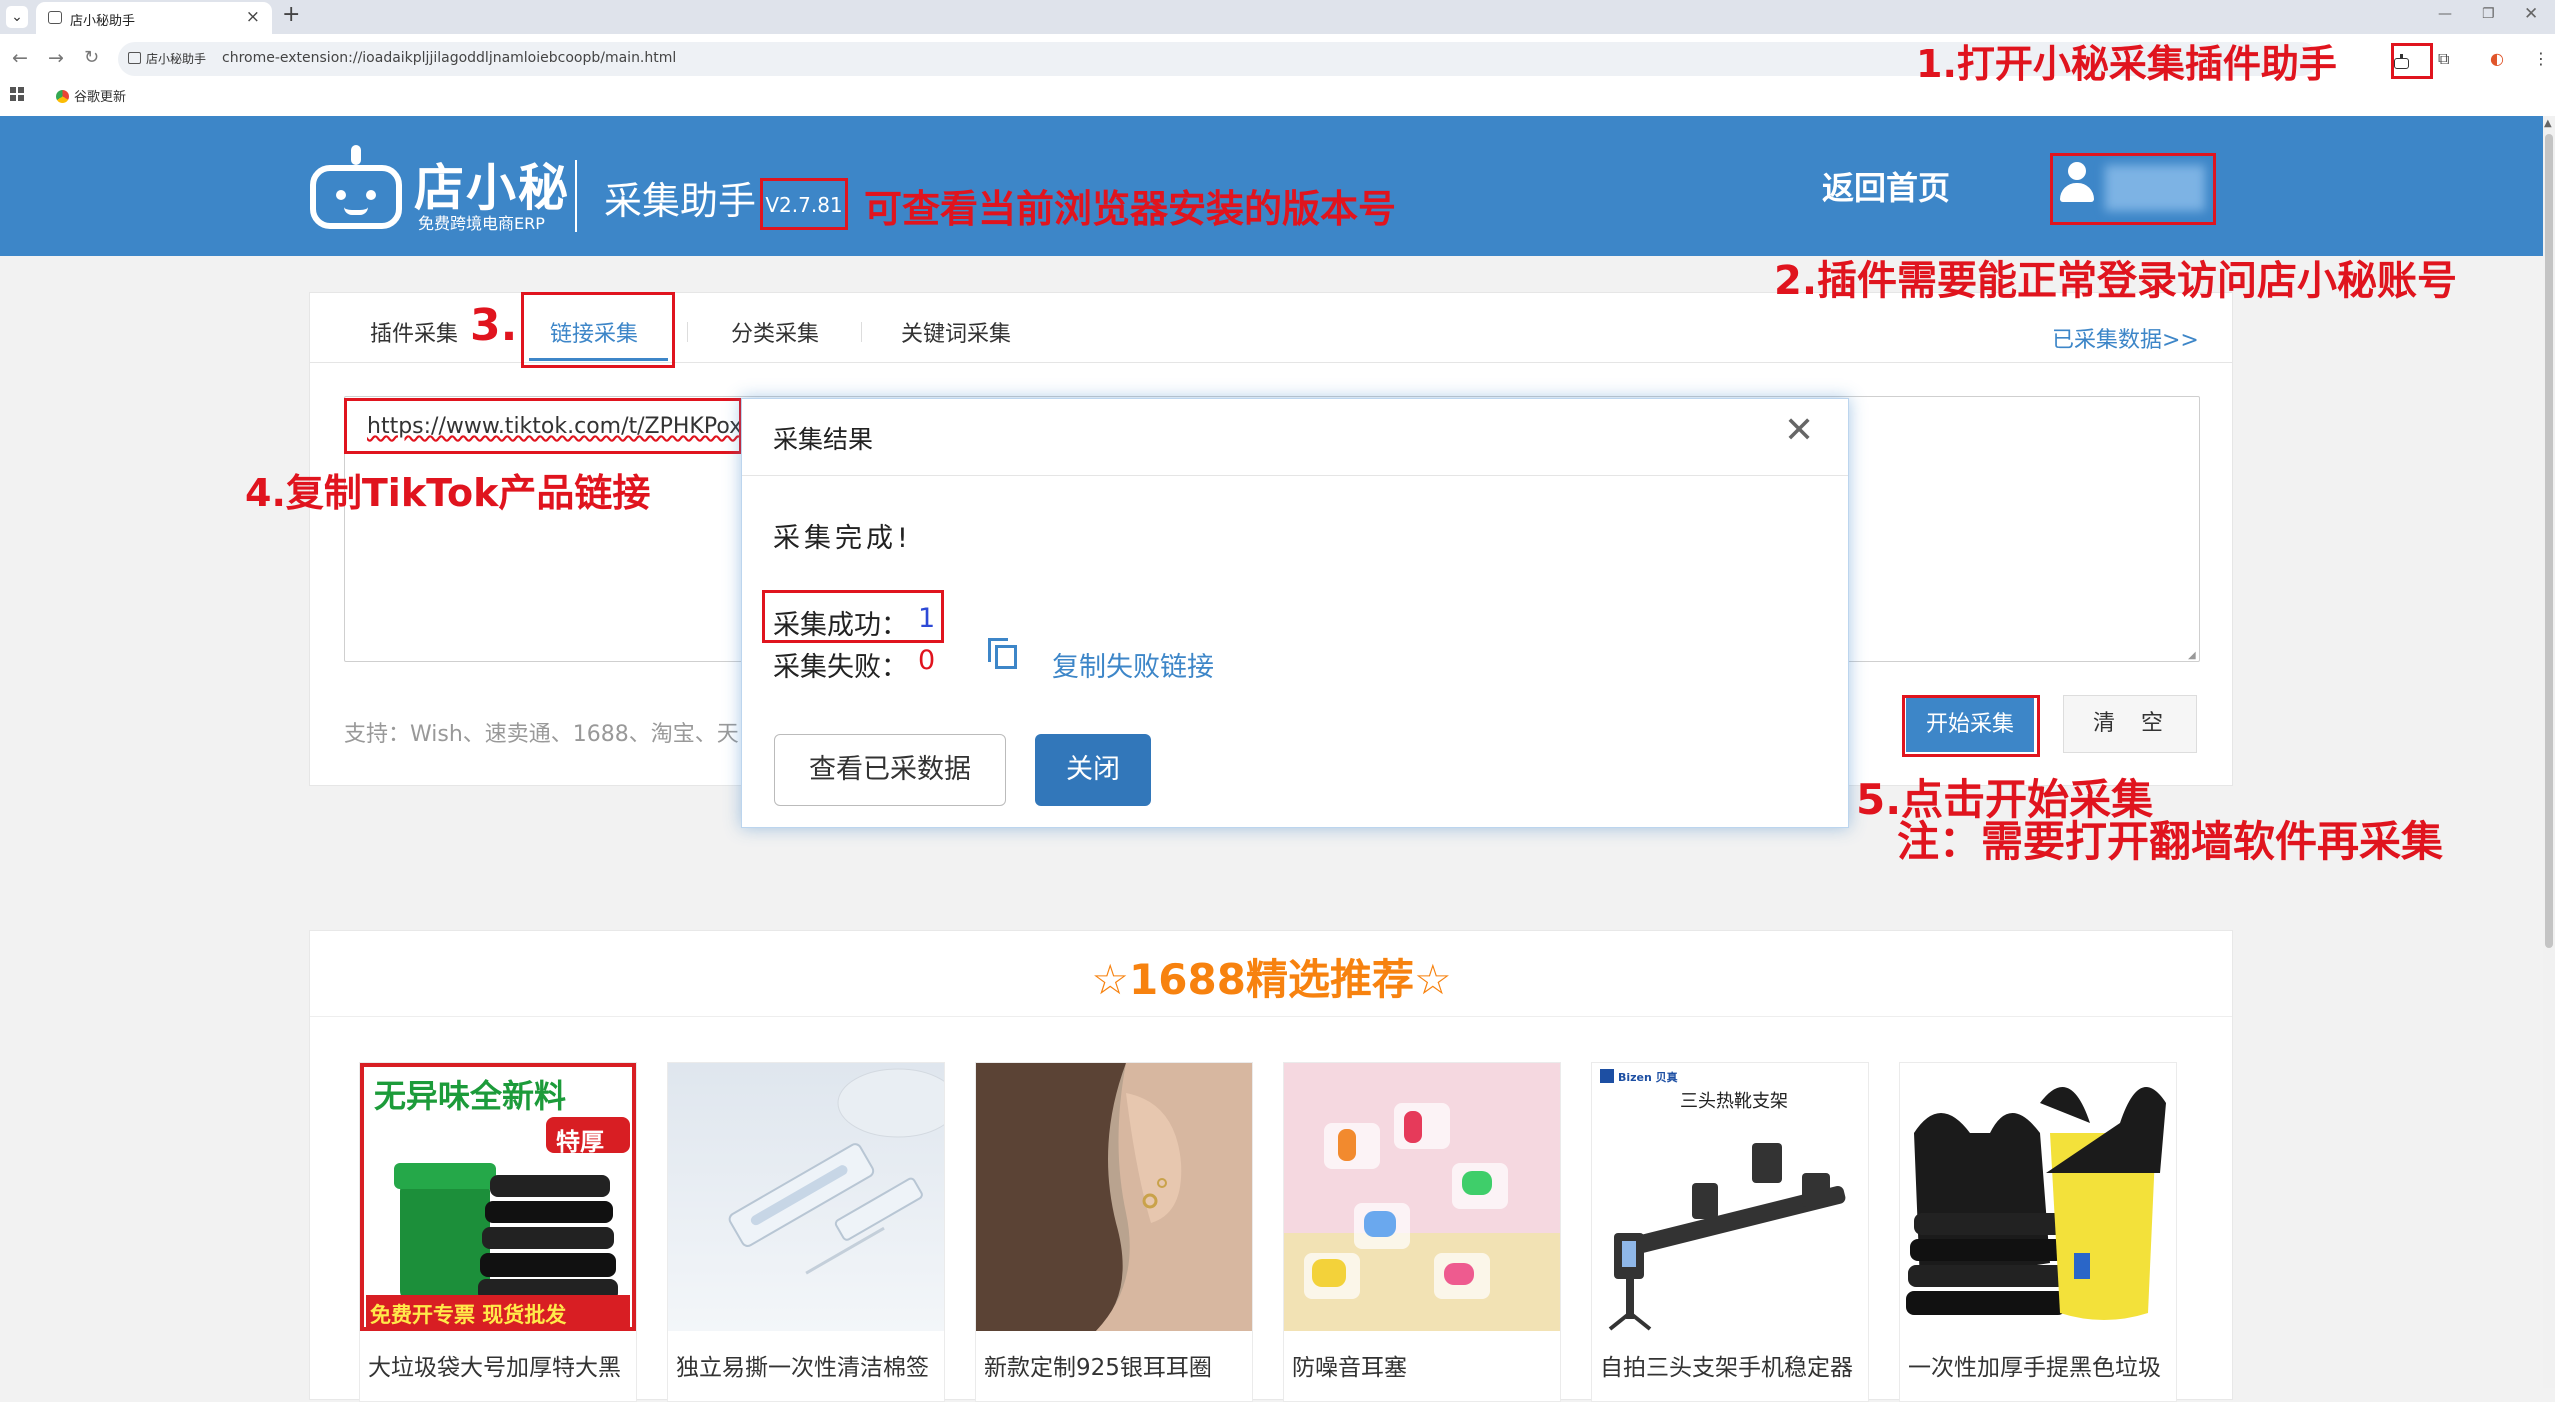 The height and width of the screenshot is (1402, 2555). Describe the element at coordinates (154, 18) in the screenshot. I see `browser-tab: 店小秘助手 ×` at that location.